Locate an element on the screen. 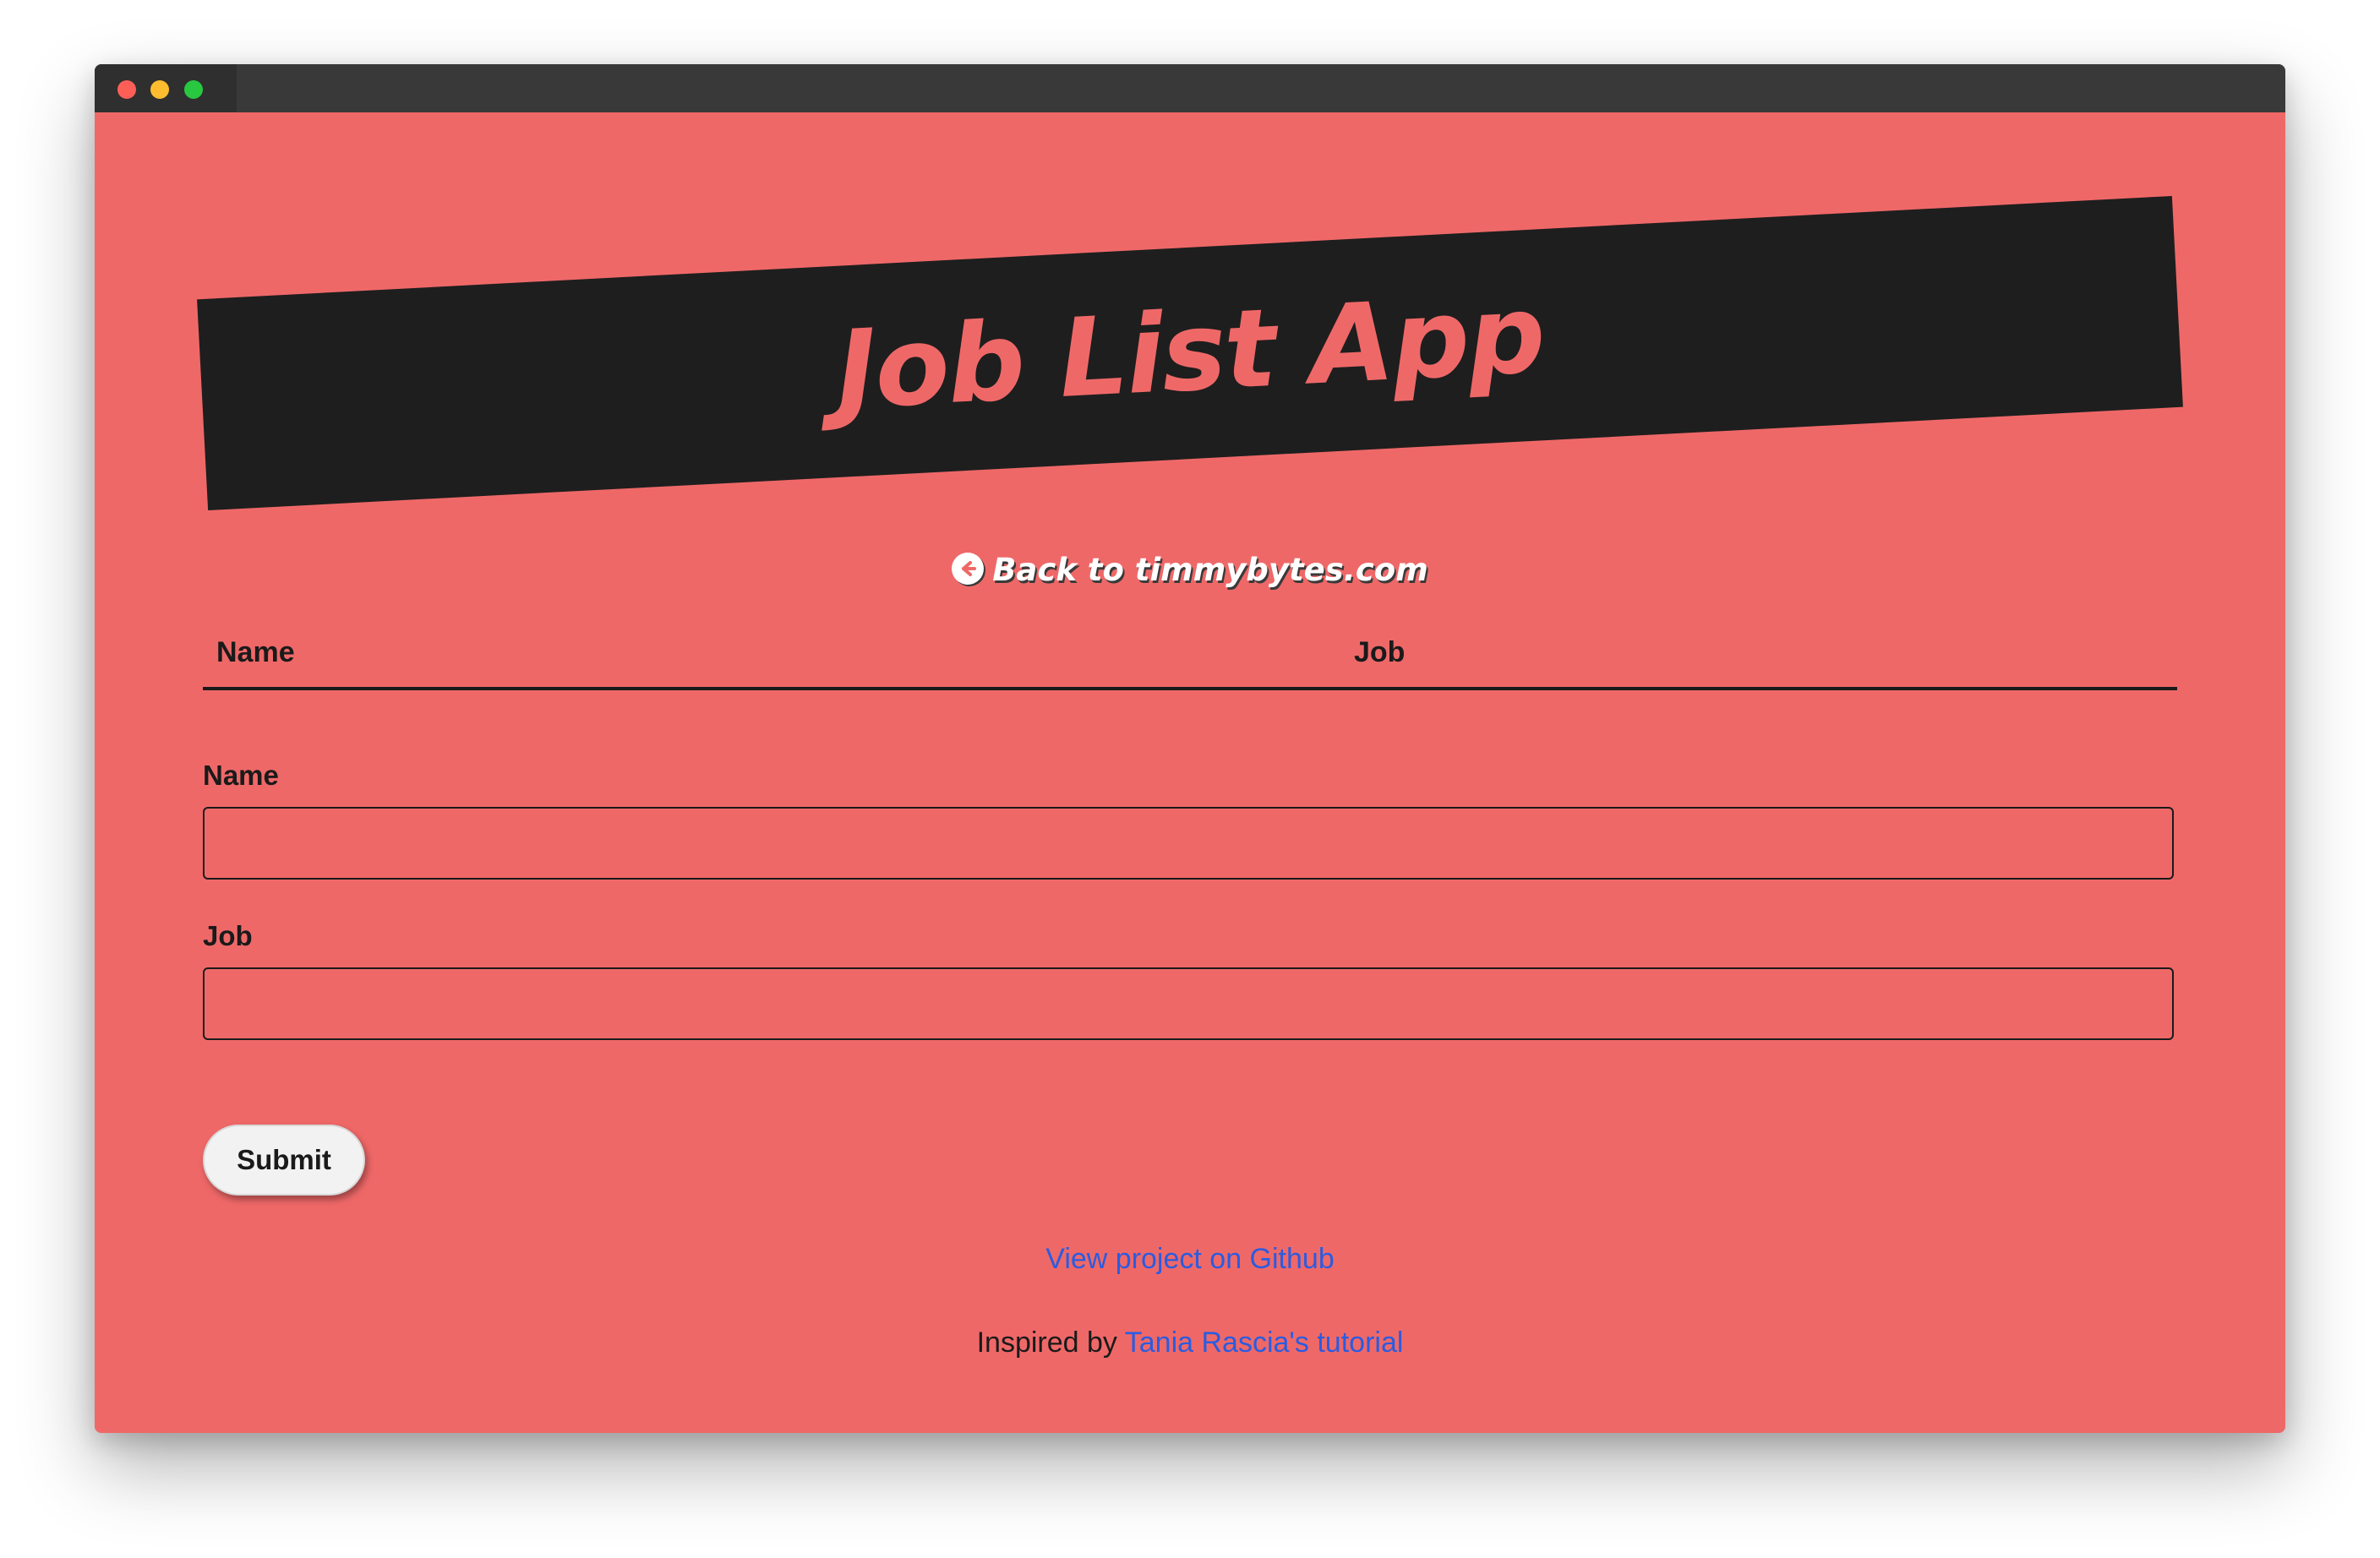 Image resolution: width=2380 pixels, height=1558 pixels. name-input is located at coordinates (1189, 843).